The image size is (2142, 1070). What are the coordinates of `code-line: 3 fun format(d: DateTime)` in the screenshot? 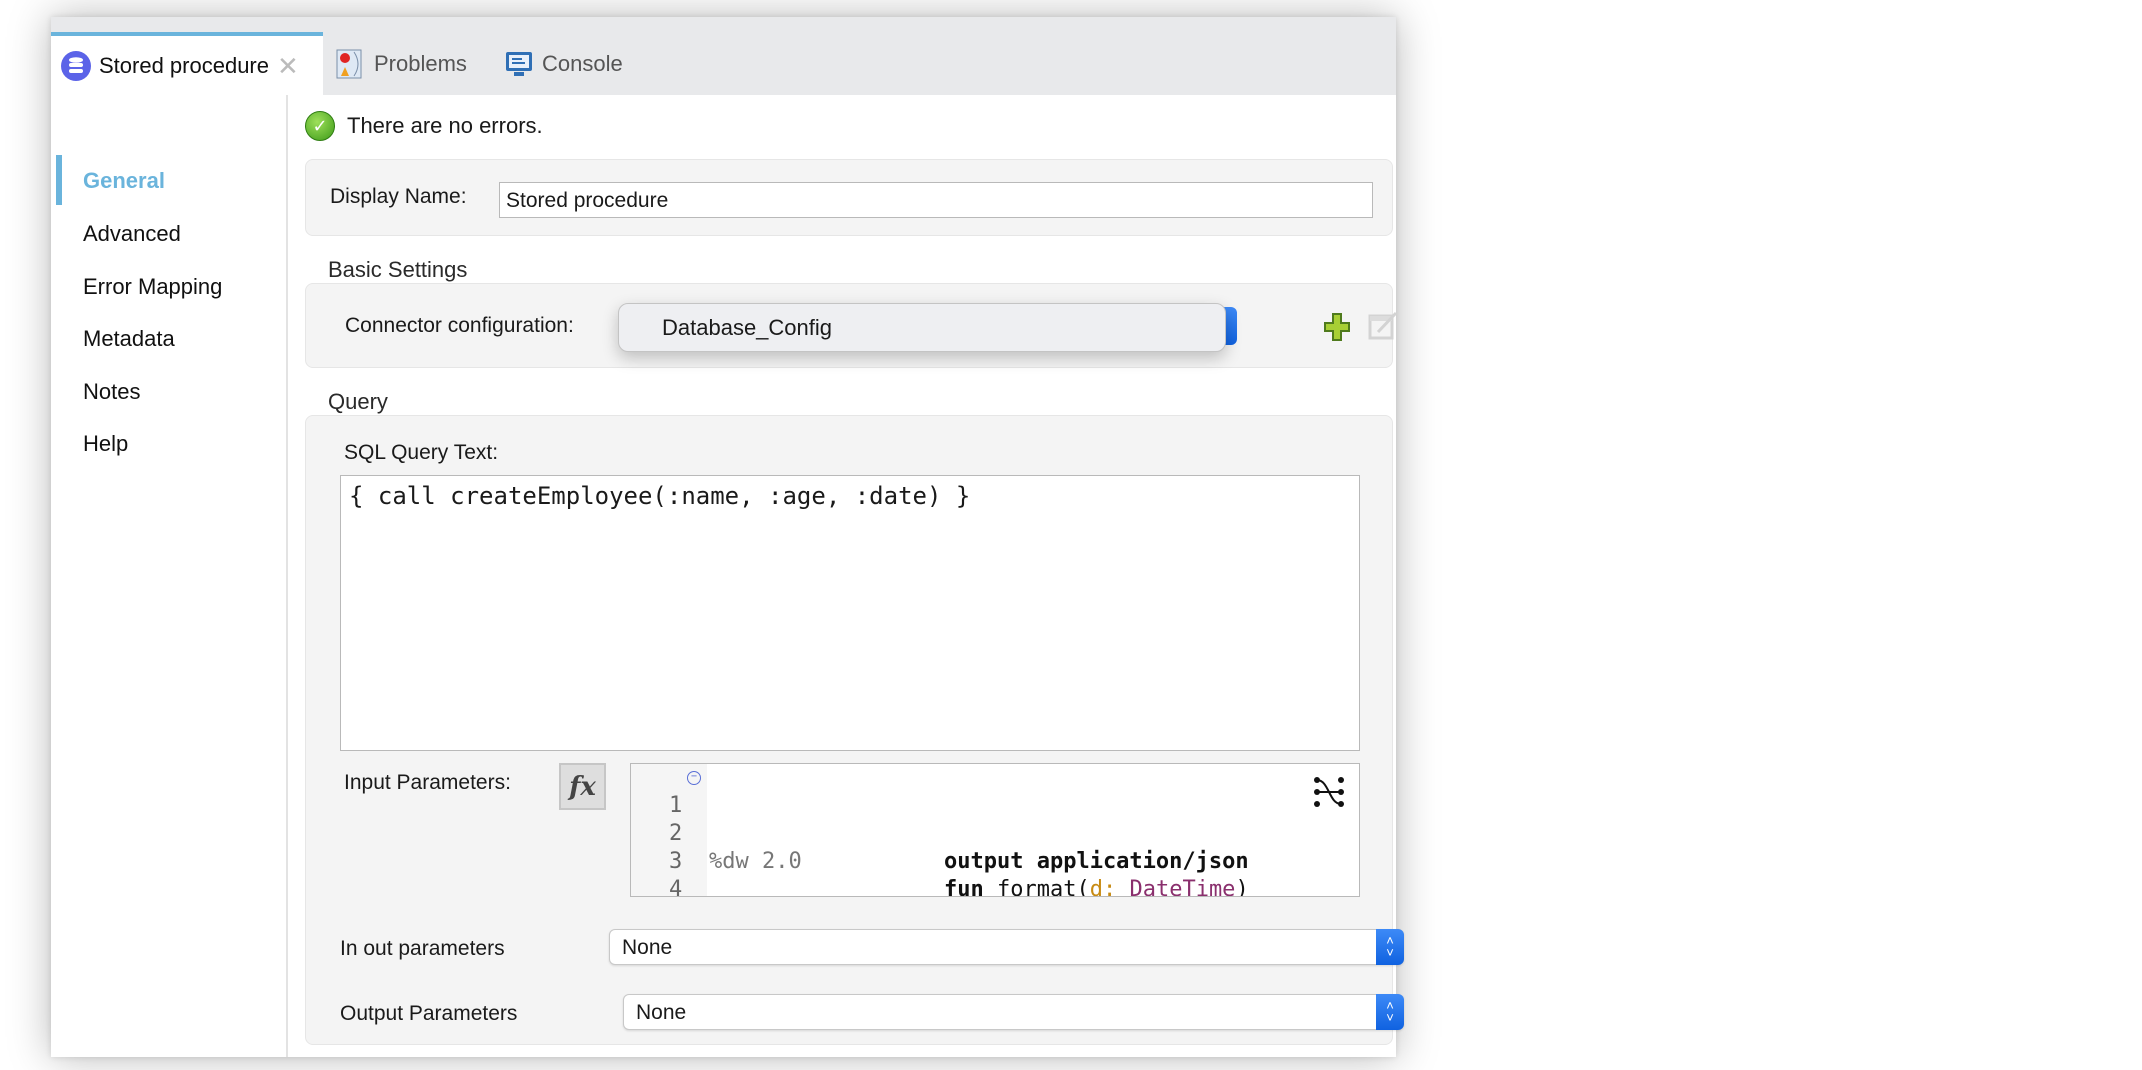 It's located at (940, 858).